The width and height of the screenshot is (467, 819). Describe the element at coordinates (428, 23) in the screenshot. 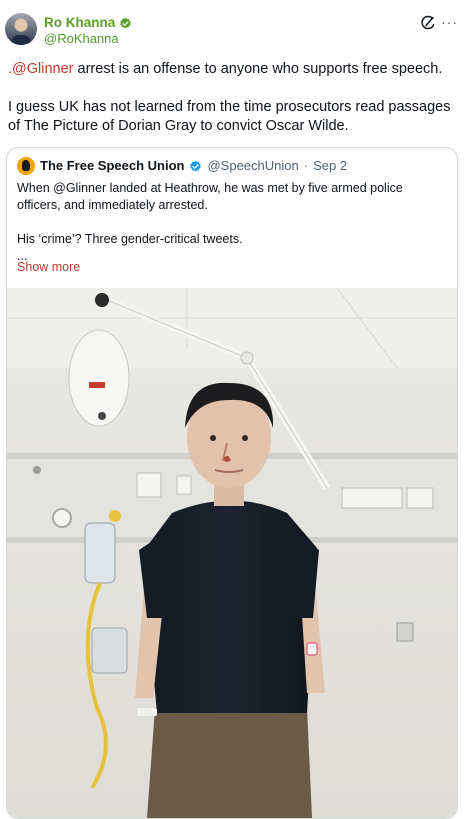

I see `grok-icon` at that location.